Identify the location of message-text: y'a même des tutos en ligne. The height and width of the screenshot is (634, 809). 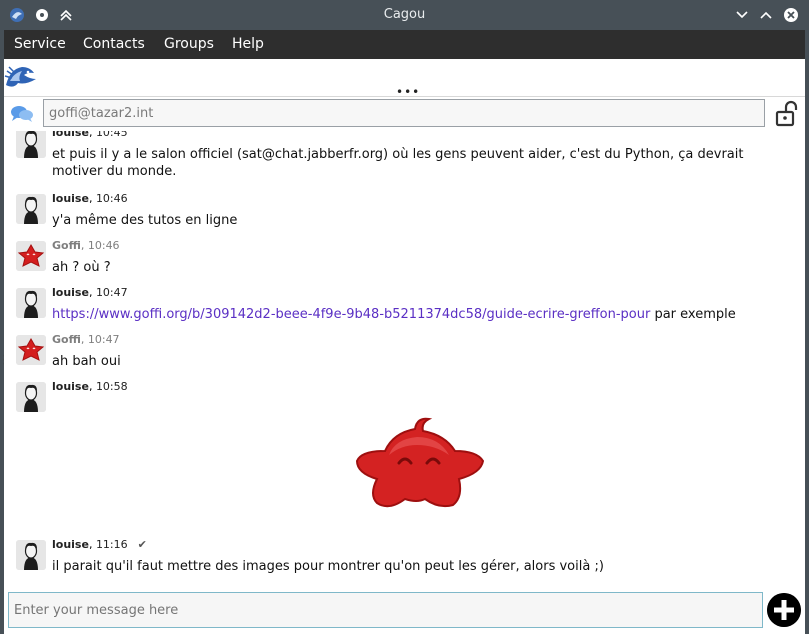
(145, 220).